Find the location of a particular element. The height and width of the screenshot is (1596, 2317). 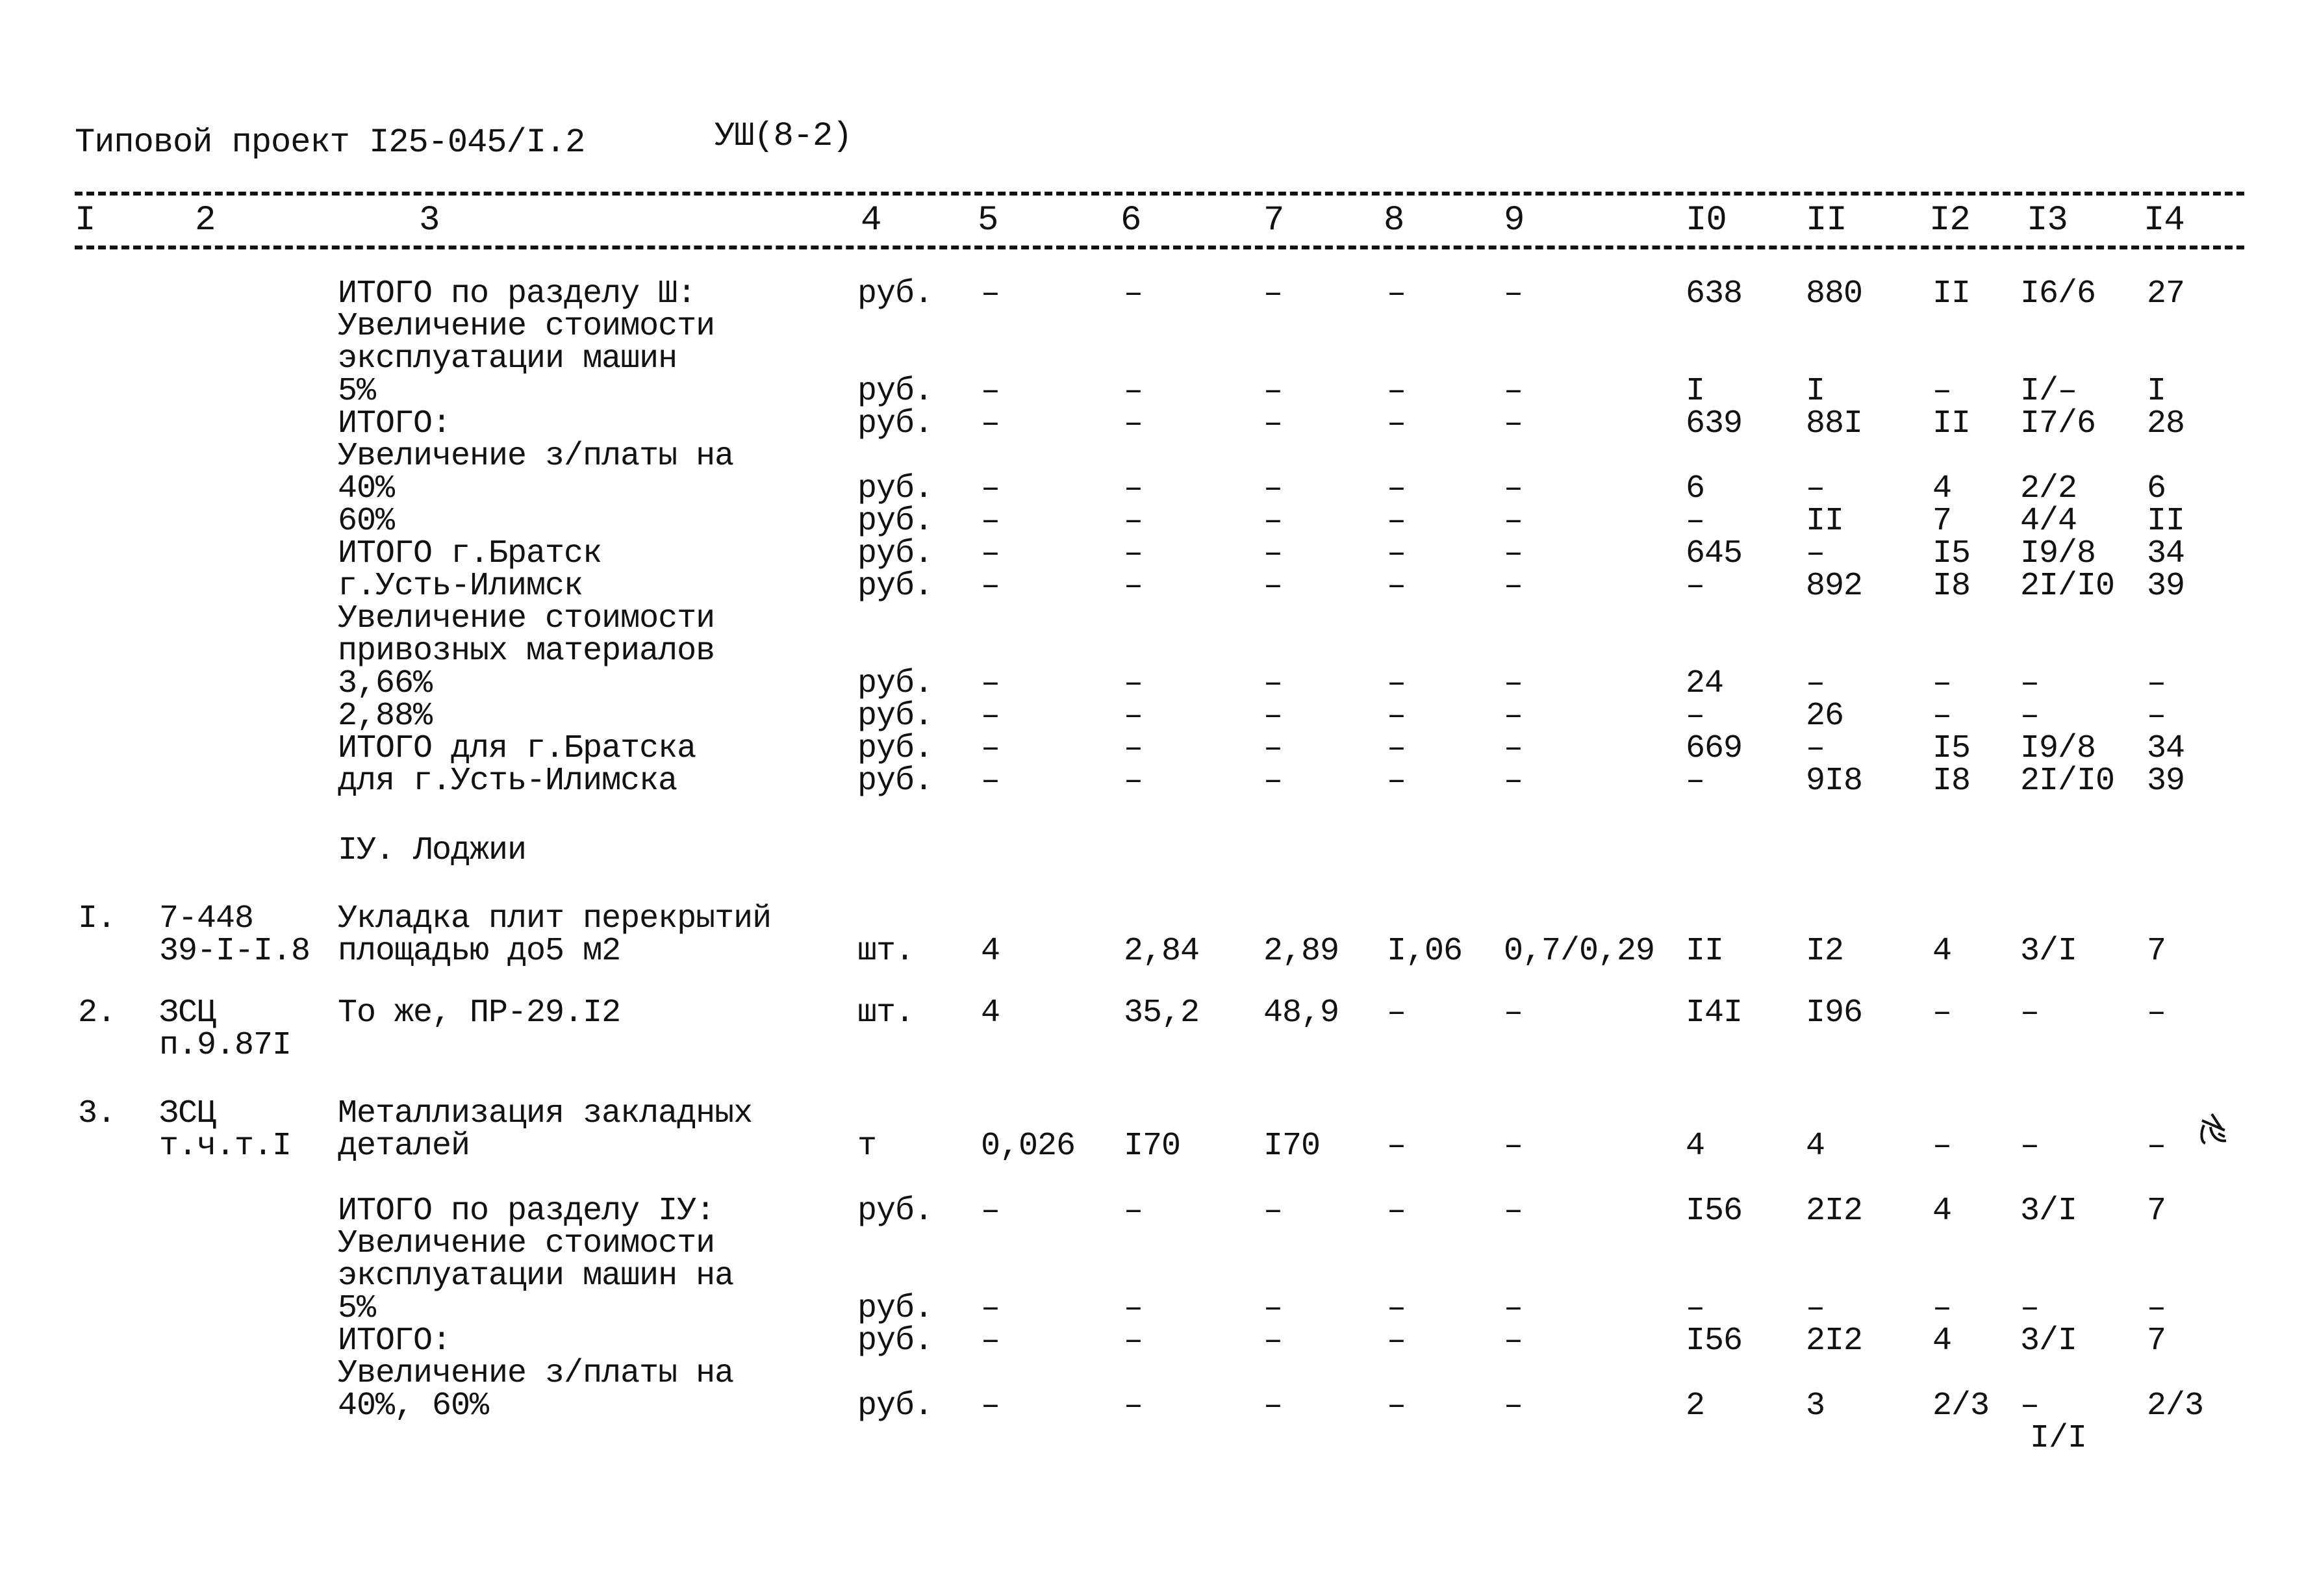

item-description: 2,88% is located at coordinates (385, 716).